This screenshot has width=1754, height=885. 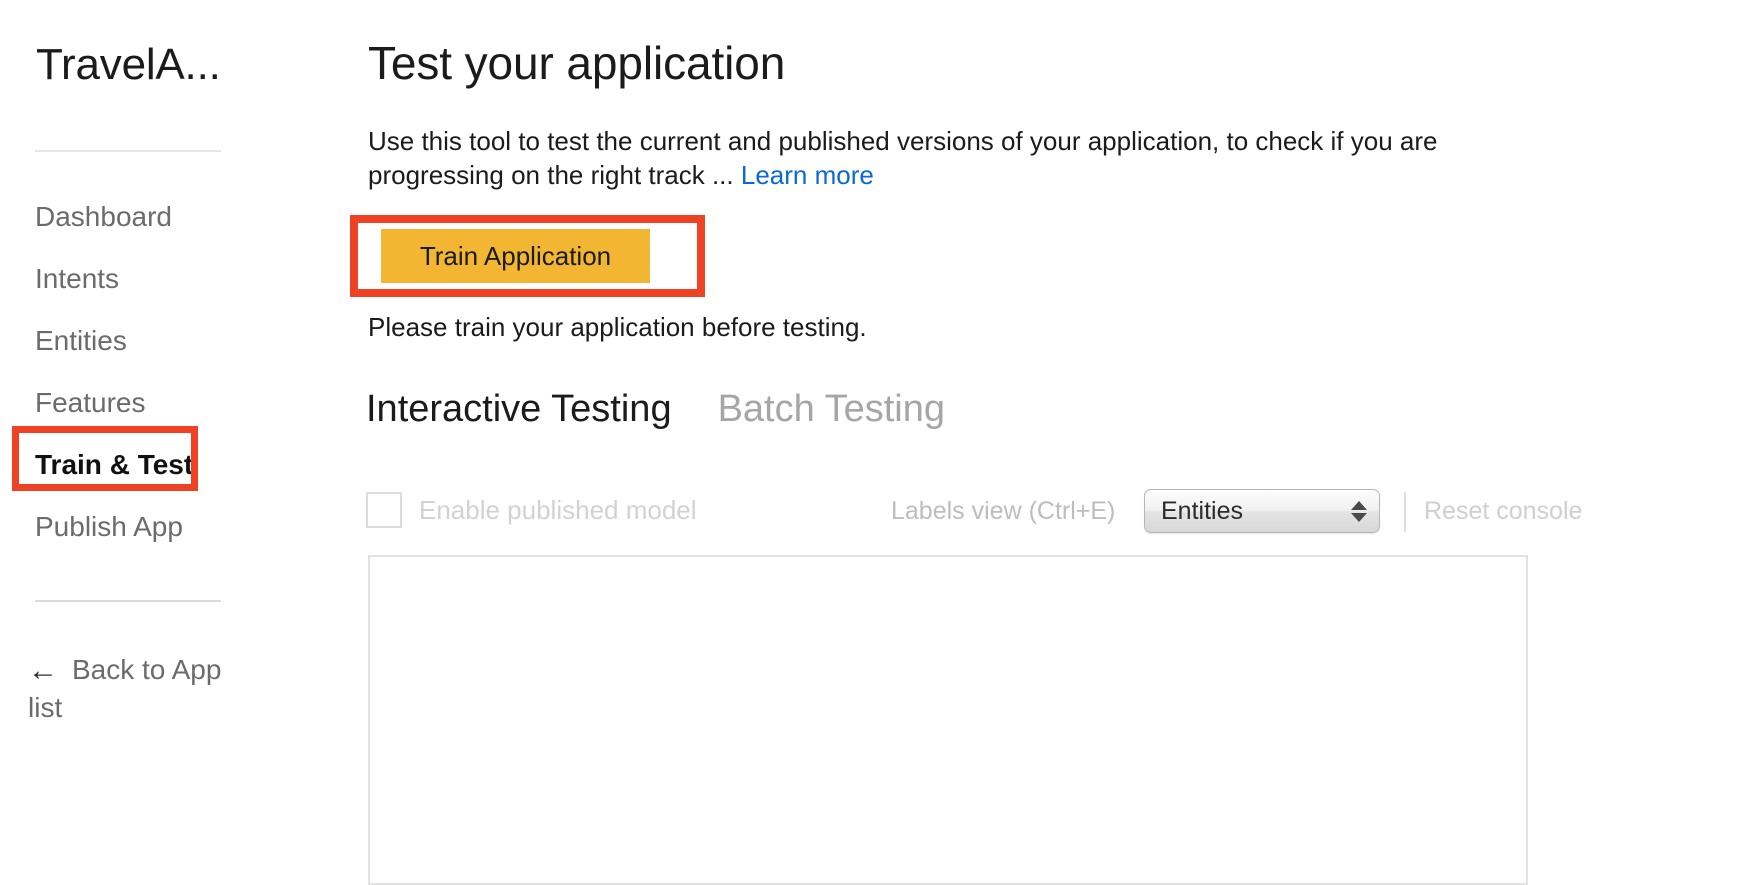 I want to click on labels-view-label: Labels view (Ctrl+E), so click(x=1003, y=511).